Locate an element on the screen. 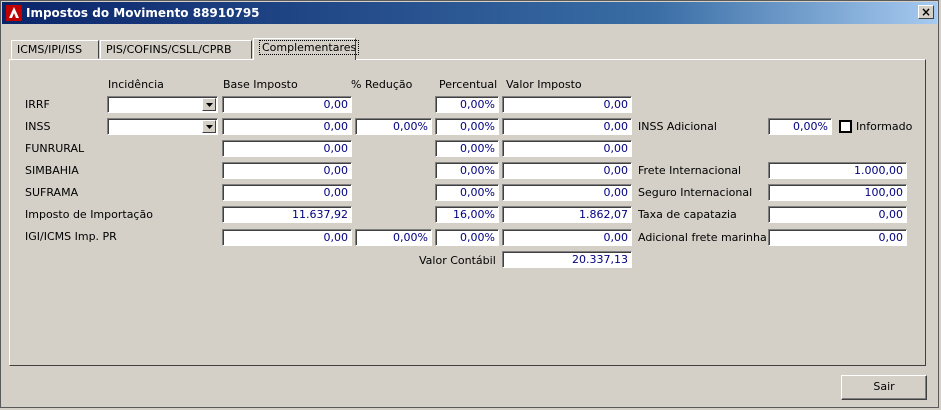  header-percentual: Percentual is located at coordinates (468, 84).